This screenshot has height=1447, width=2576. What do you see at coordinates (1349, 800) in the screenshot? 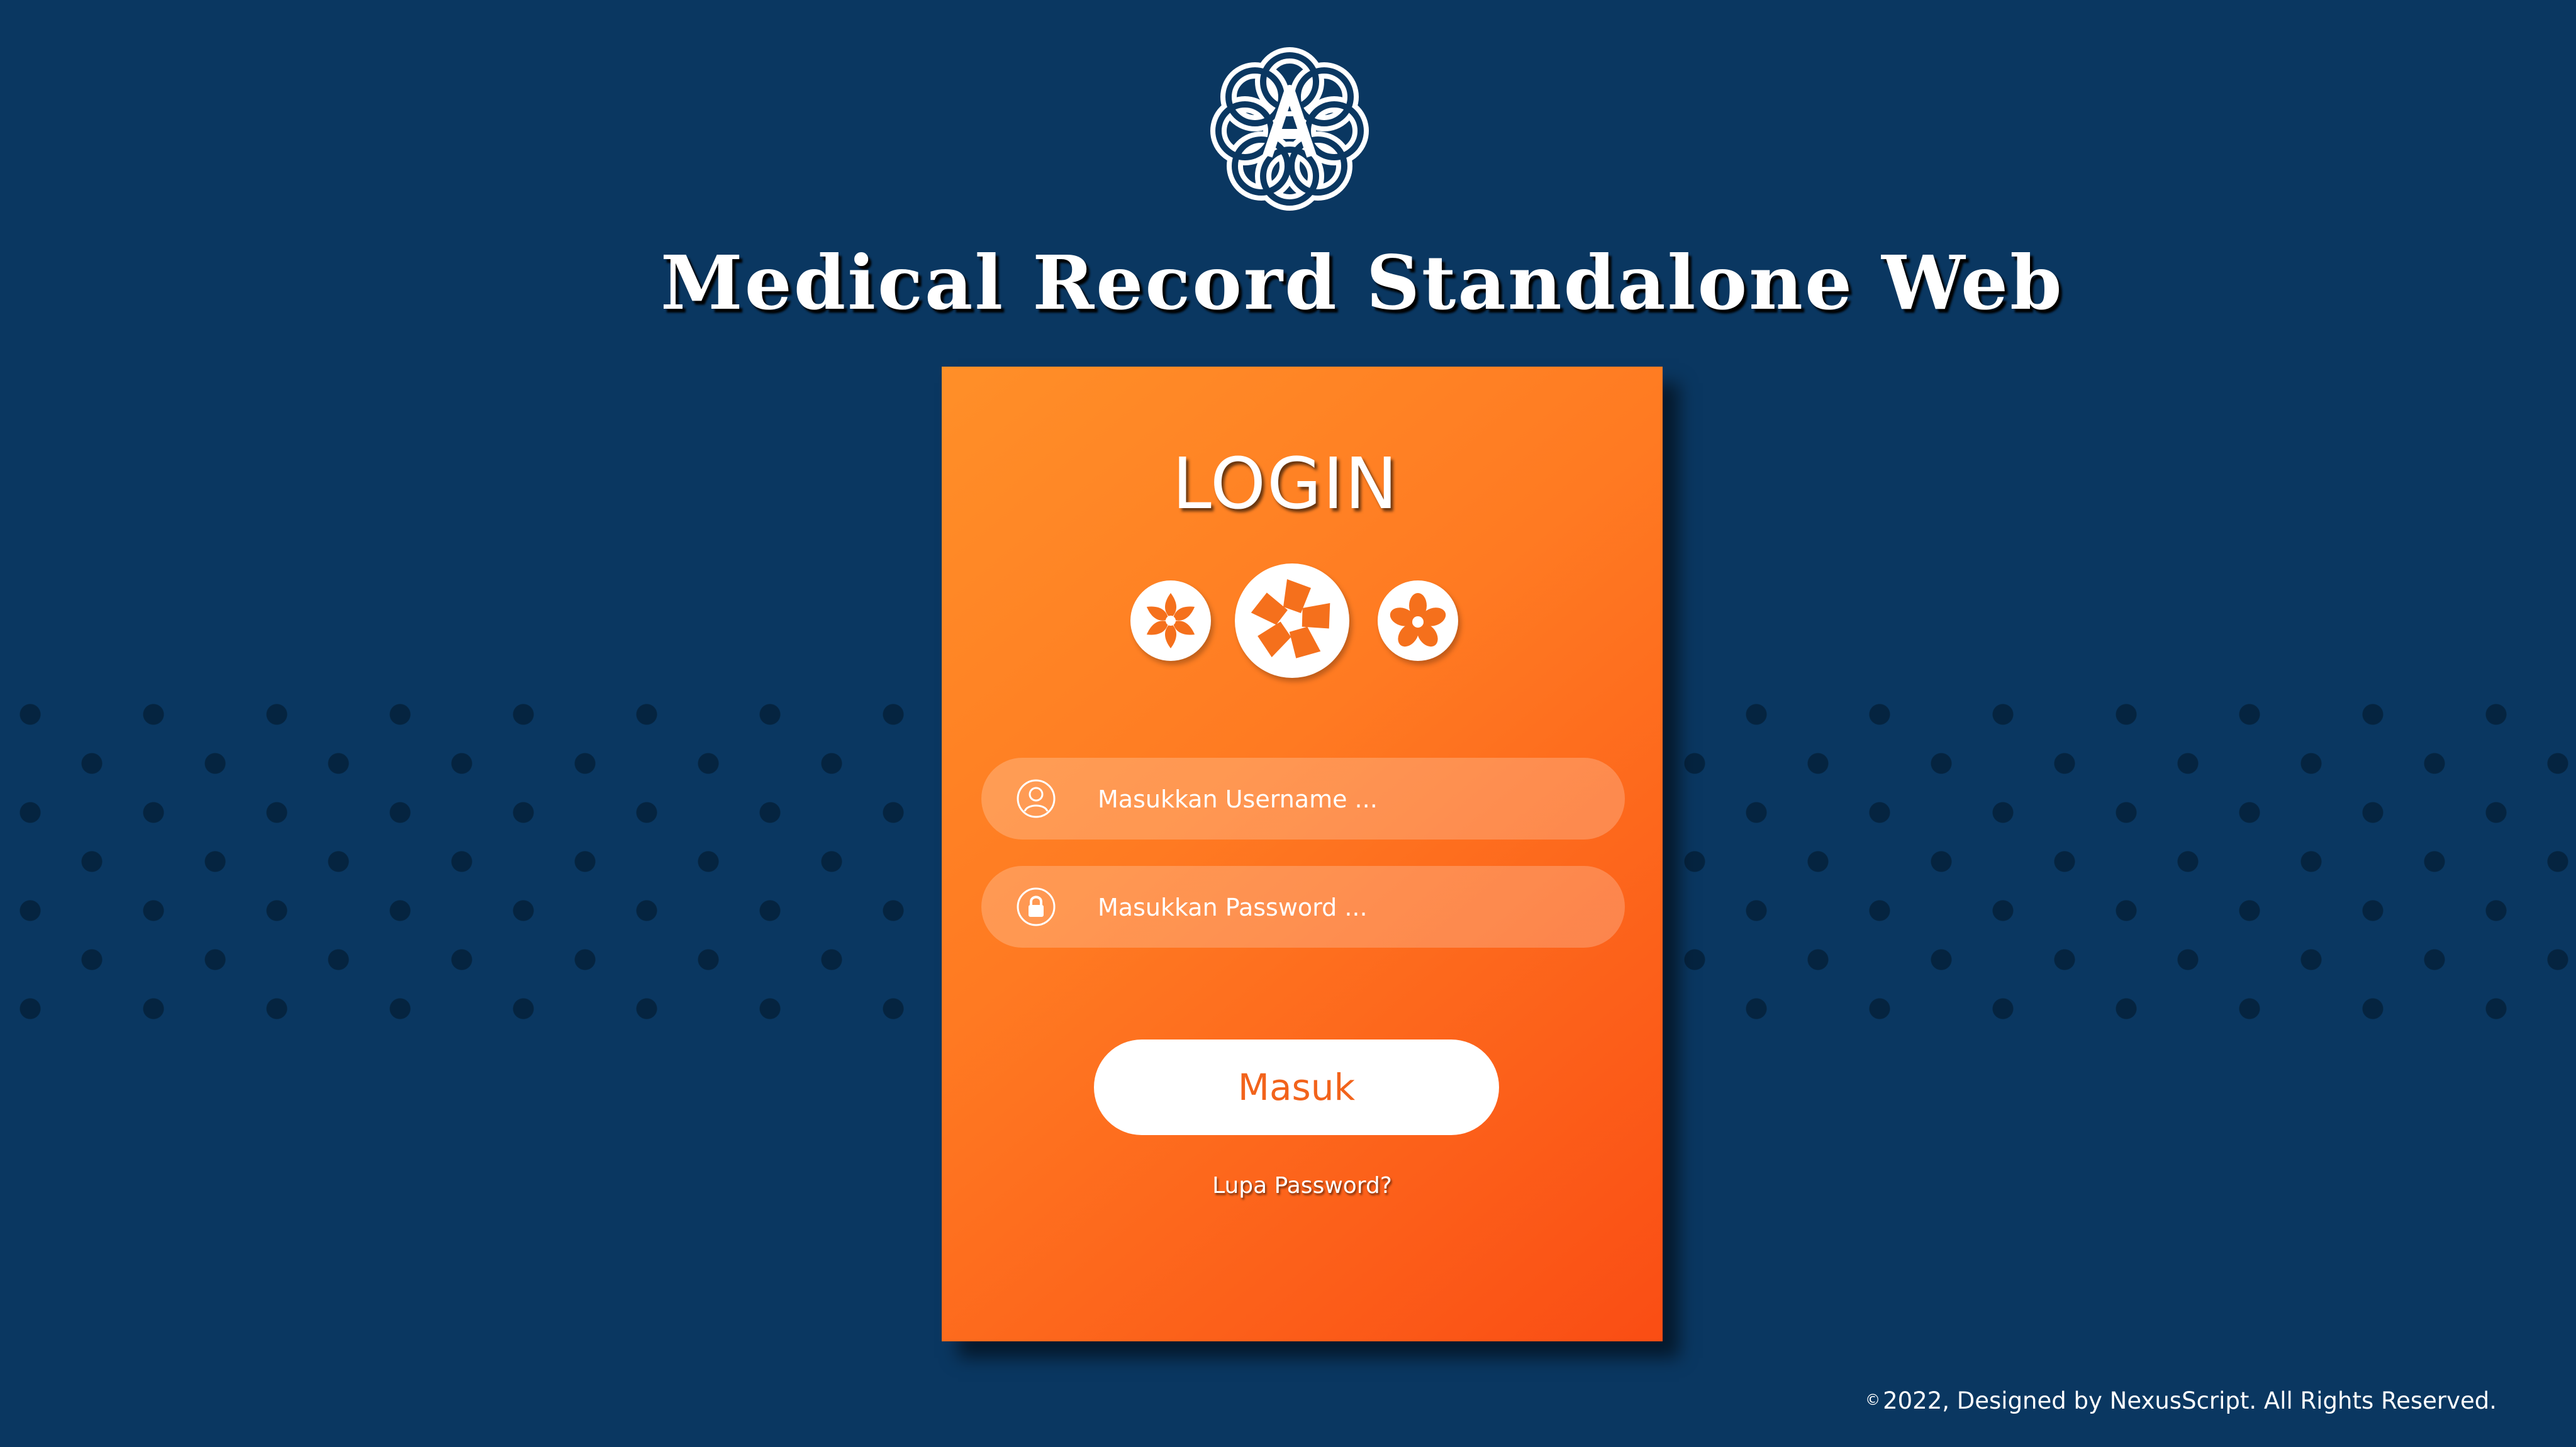
I see `username-input` at bounding box center [1349, 800].